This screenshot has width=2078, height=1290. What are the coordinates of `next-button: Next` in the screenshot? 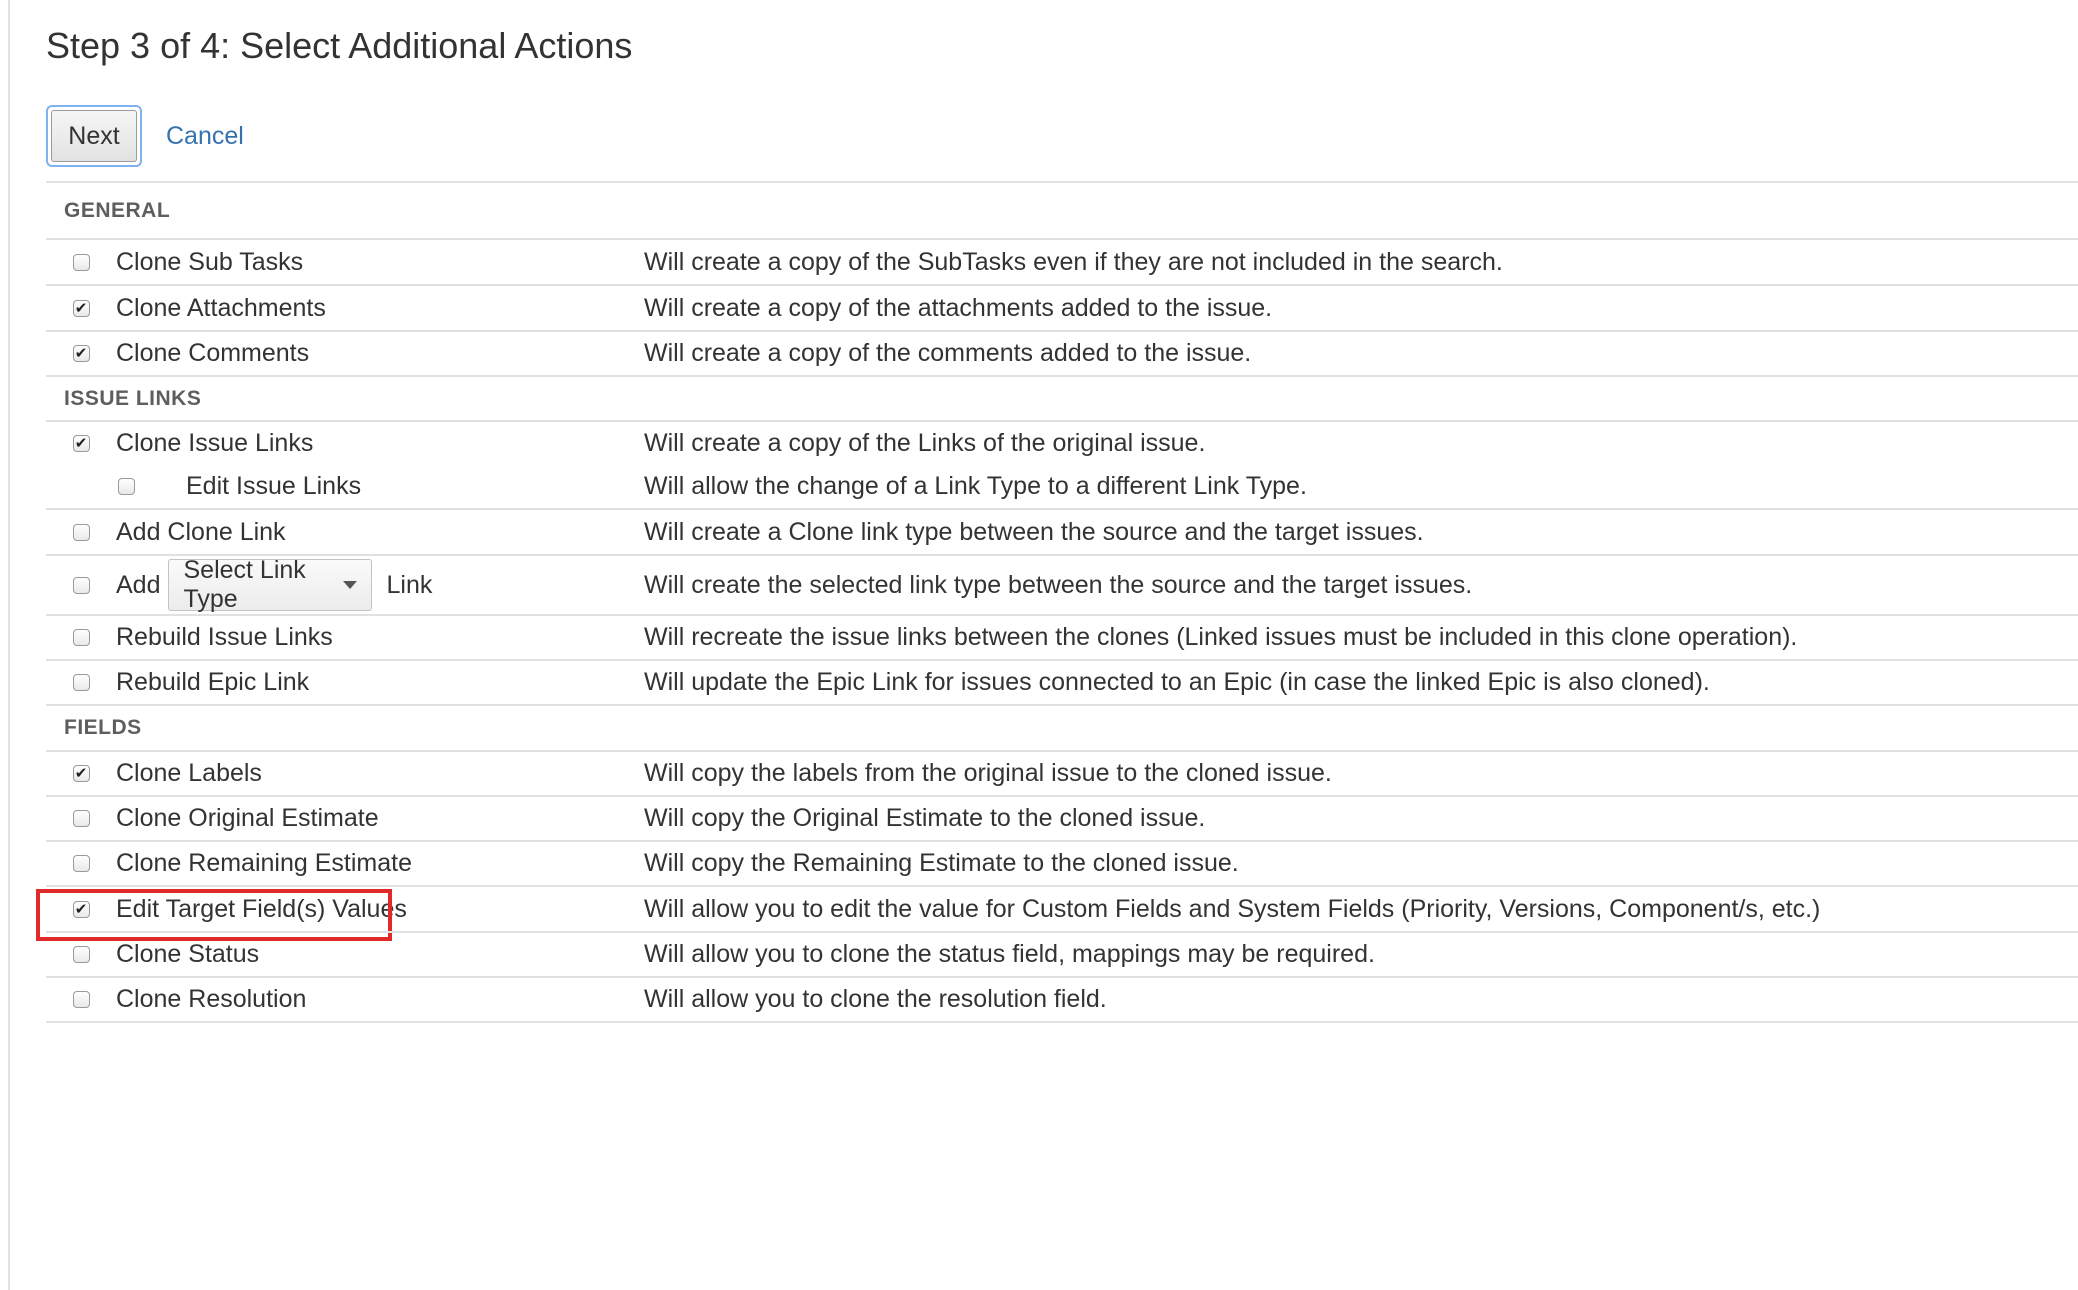 It's located at (94, 136).